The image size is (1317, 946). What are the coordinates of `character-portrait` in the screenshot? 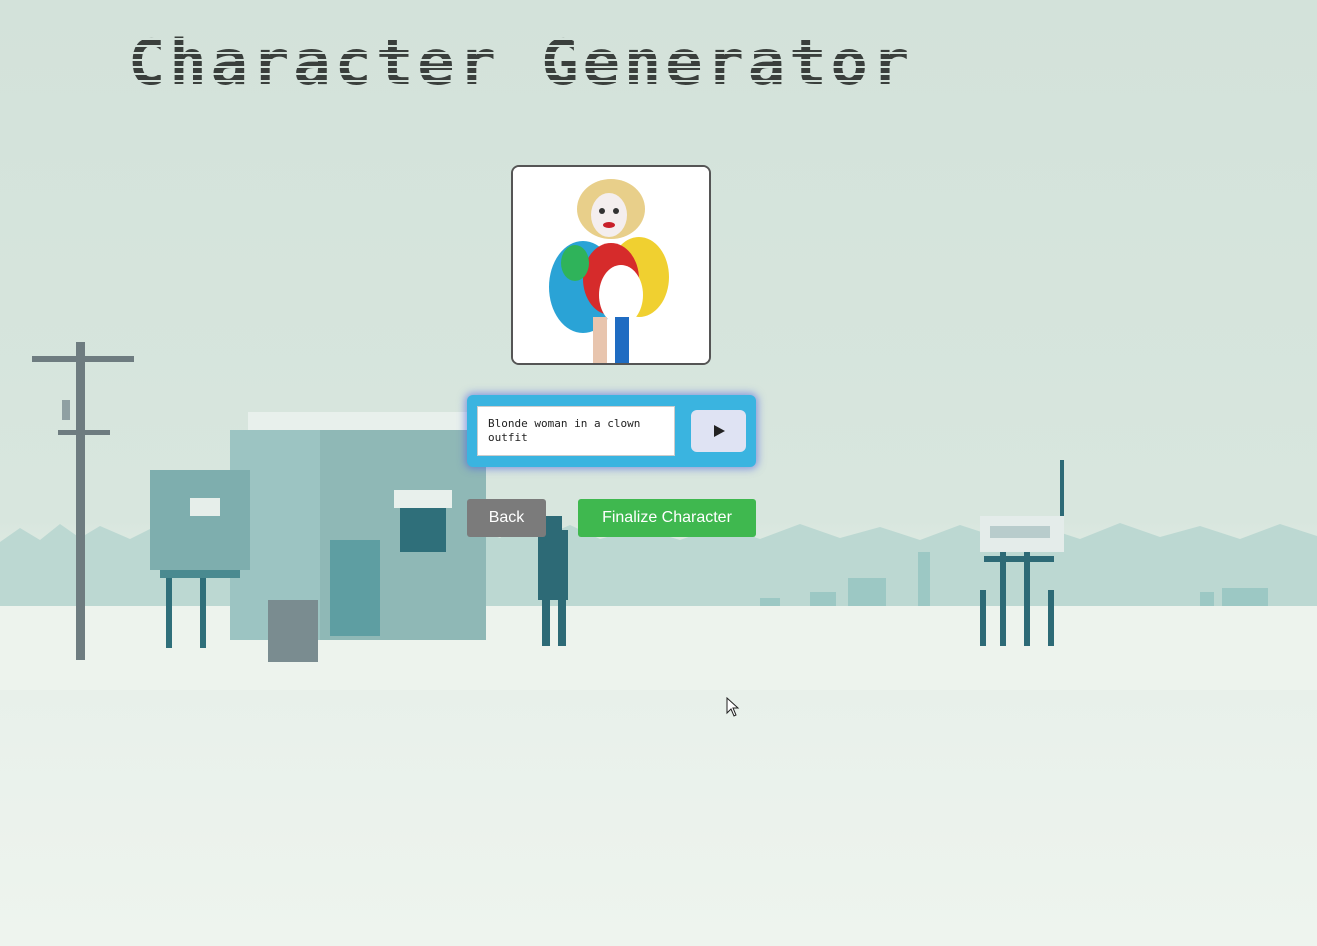 It's located at (611, 265).